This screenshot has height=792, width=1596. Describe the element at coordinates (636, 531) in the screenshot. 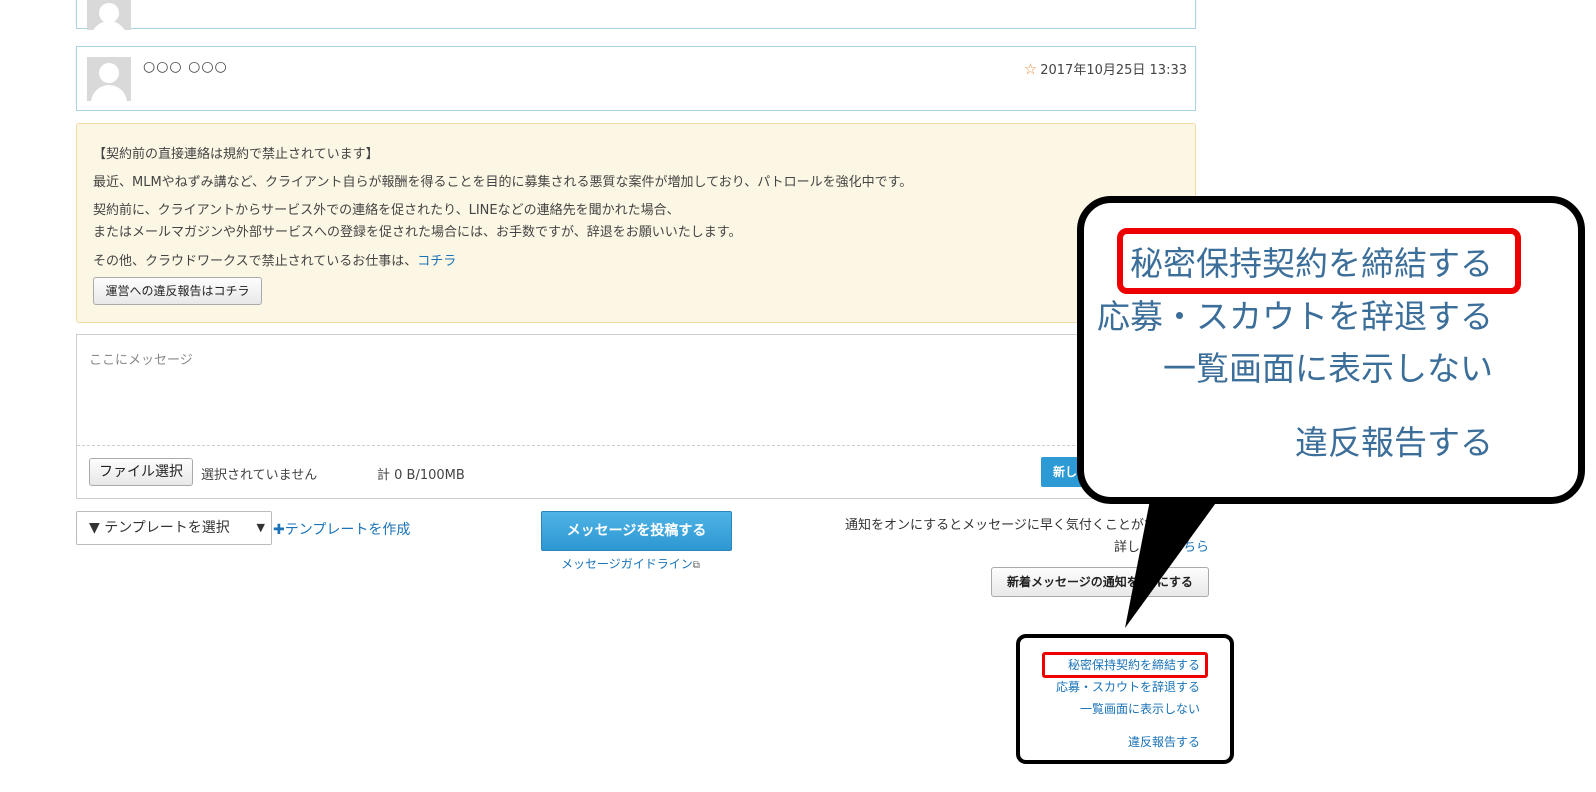

I see `post-message-button: メッセージを投稿する` at that location.